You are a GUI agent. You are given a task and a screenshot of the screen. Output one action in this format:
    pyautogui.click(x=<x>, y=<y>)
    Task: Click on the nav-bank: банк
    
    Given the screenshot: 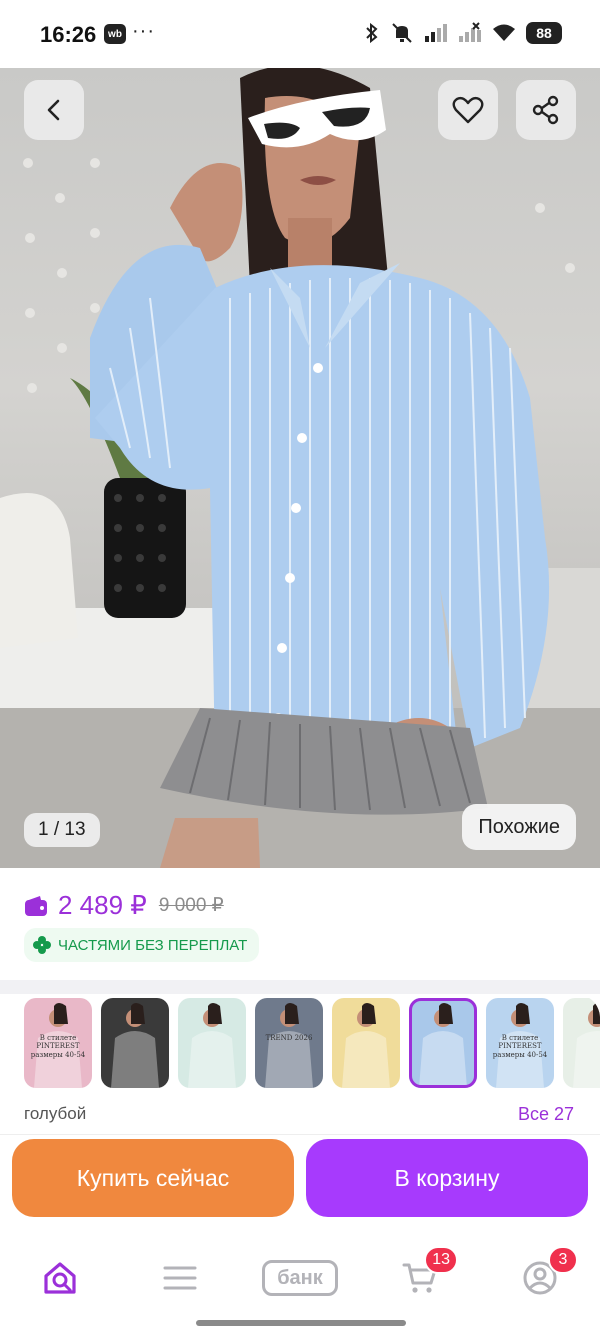 What is the action you would take?
    pyautogui.click(x=300, y=1278)
    